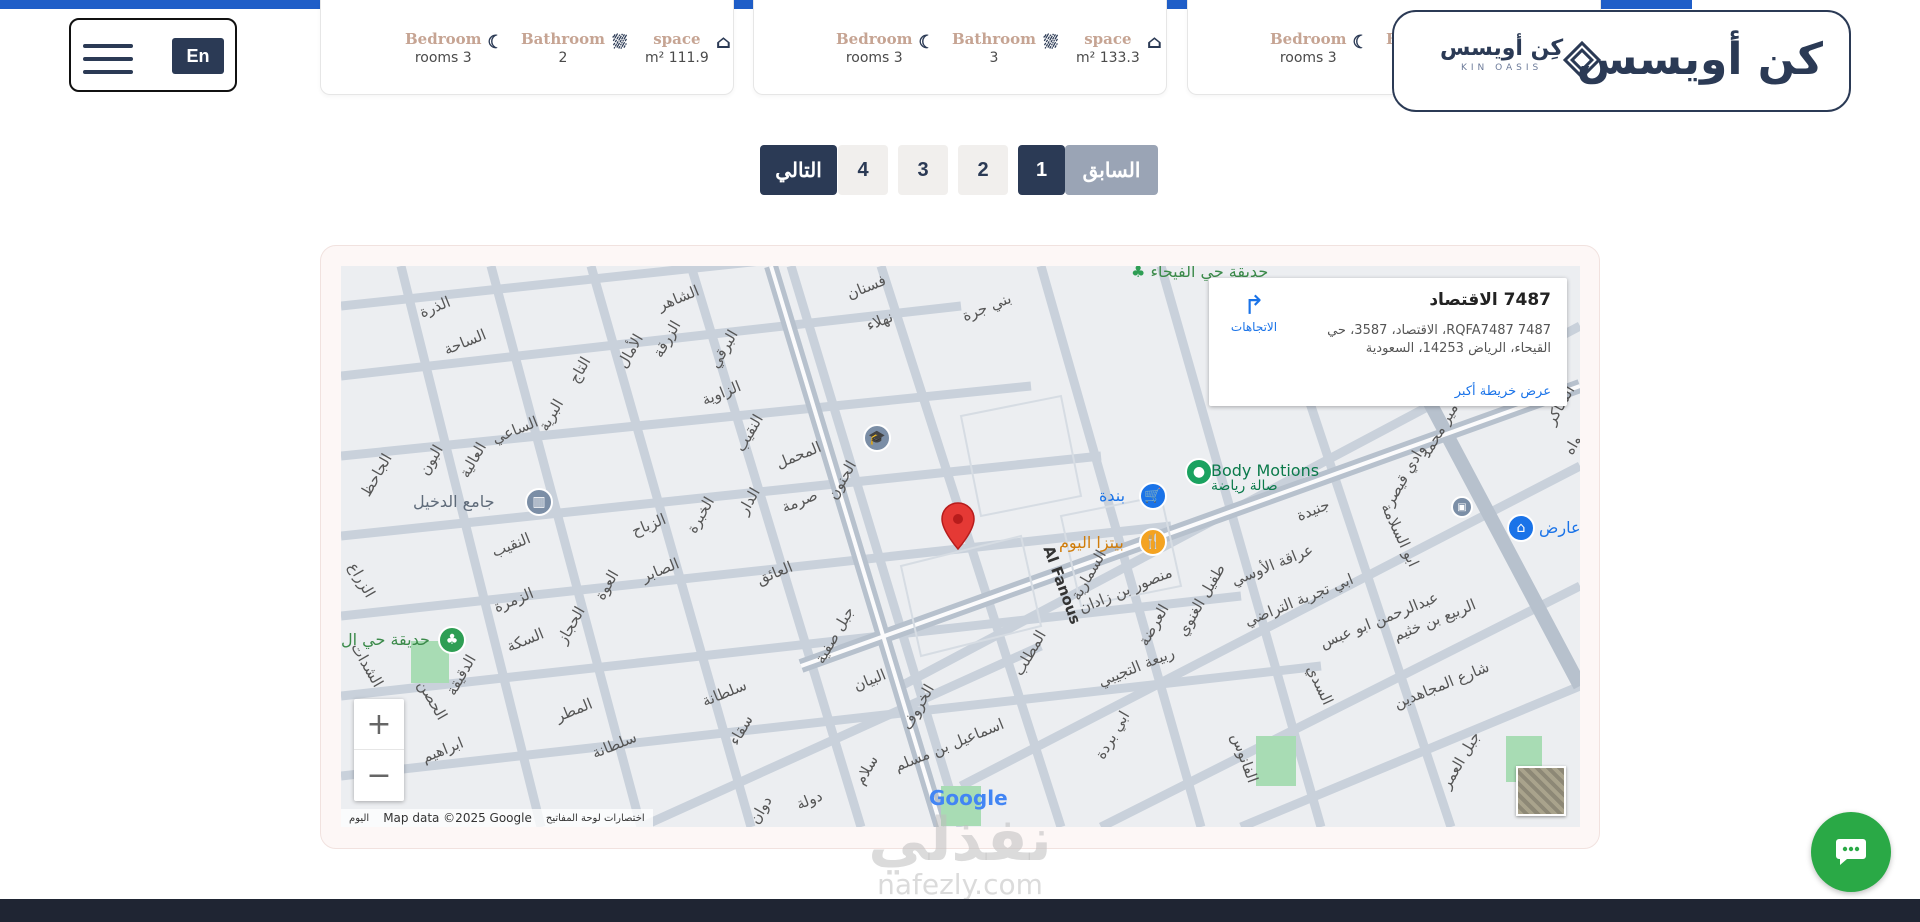  I want to click on keyboard-shortcuts-link: اختصارات لوحة المفاتيح, so click(595, 818).